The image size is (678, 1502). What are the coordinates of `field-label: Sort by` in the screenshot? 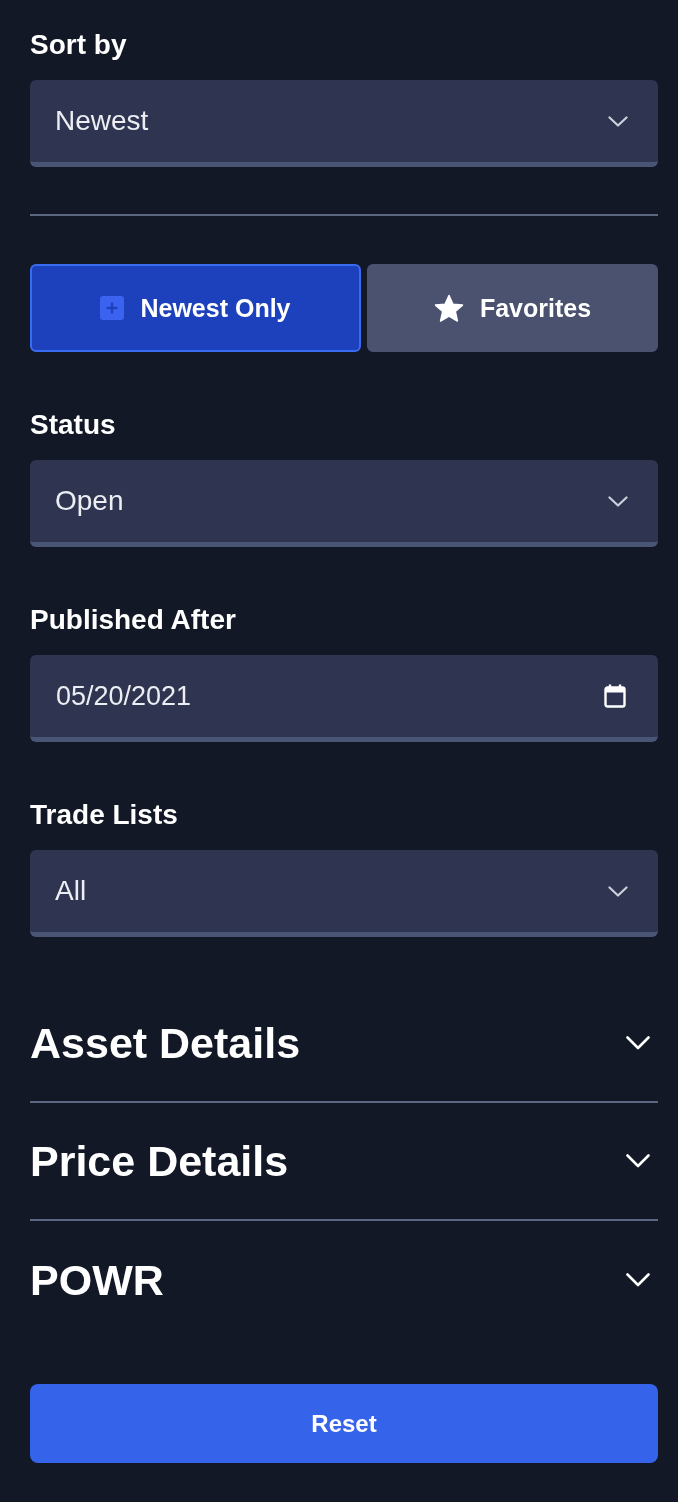 It's located at (78, 45).